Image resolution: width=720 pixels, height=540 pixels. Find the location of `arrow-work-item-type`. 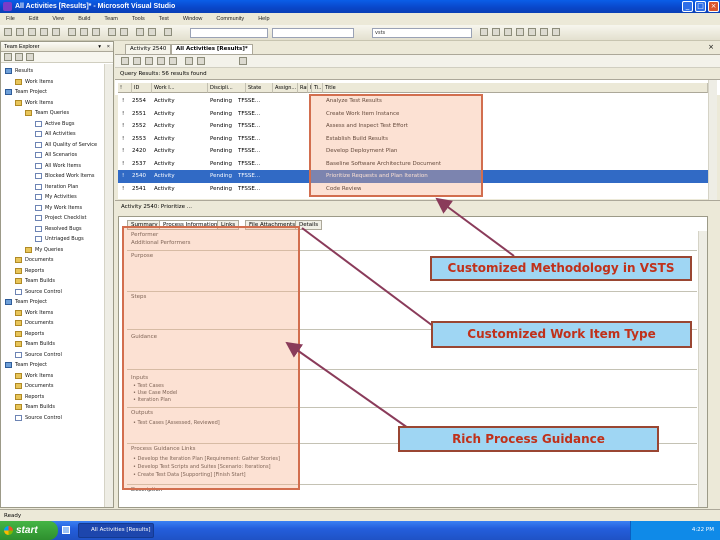

arrow-work-item-type is located at coordinates (367, 277).